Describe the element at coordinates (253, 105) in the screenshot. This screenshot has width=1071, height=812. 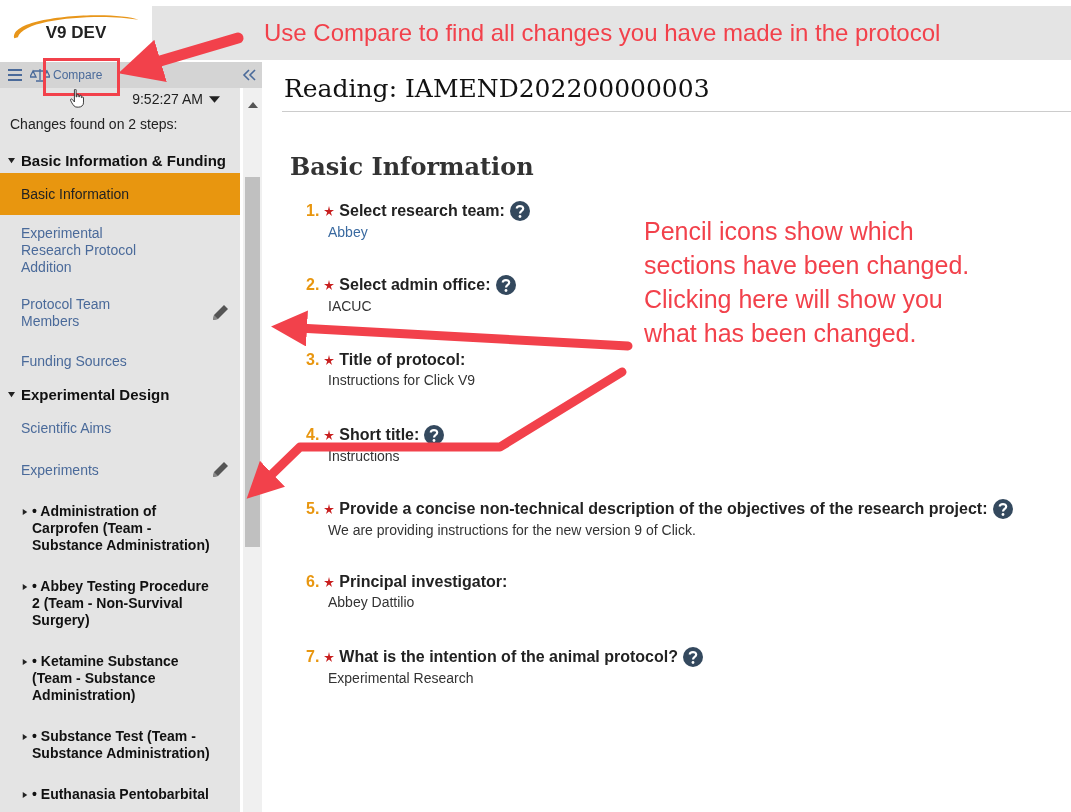
I see `scroll-up-icon` at that location.